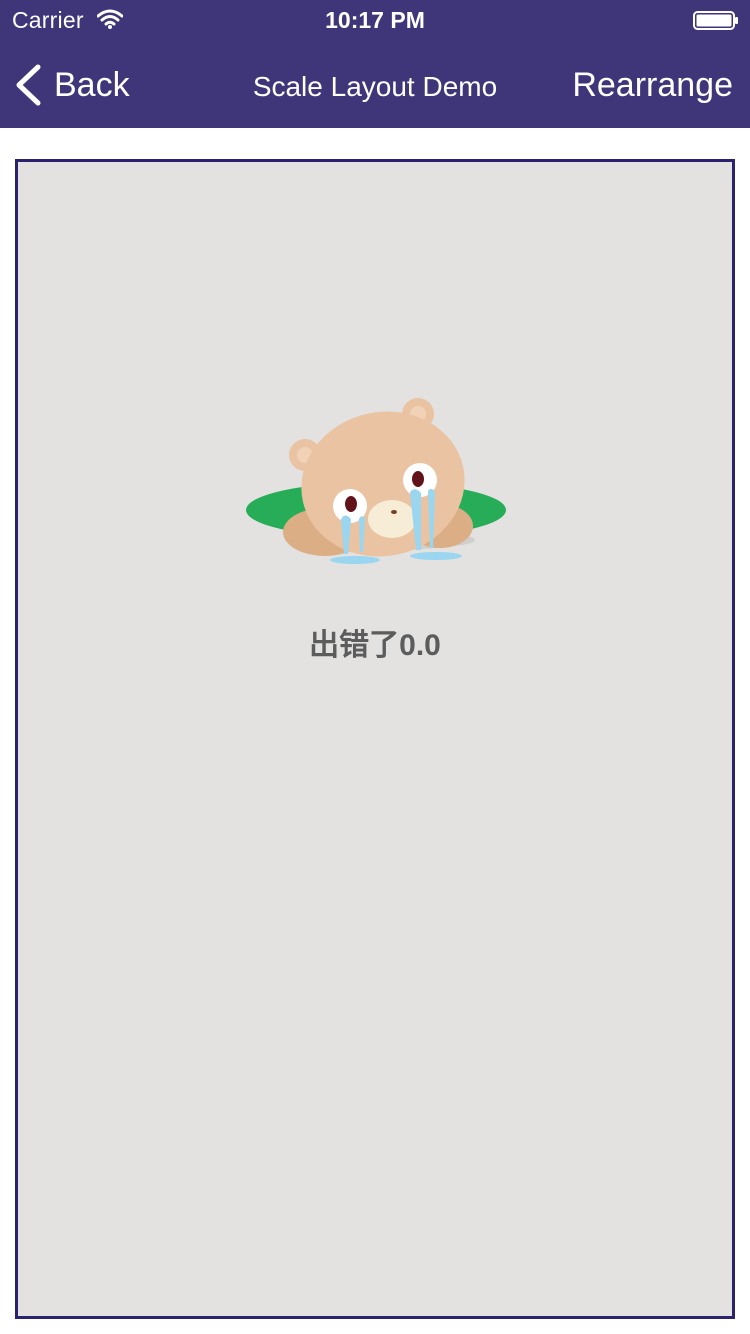 The height and width of the screenshot is (1334, 750). Describe the element at coordinates (715, 20) in the screenshot. I see `battery-icon` at that location.